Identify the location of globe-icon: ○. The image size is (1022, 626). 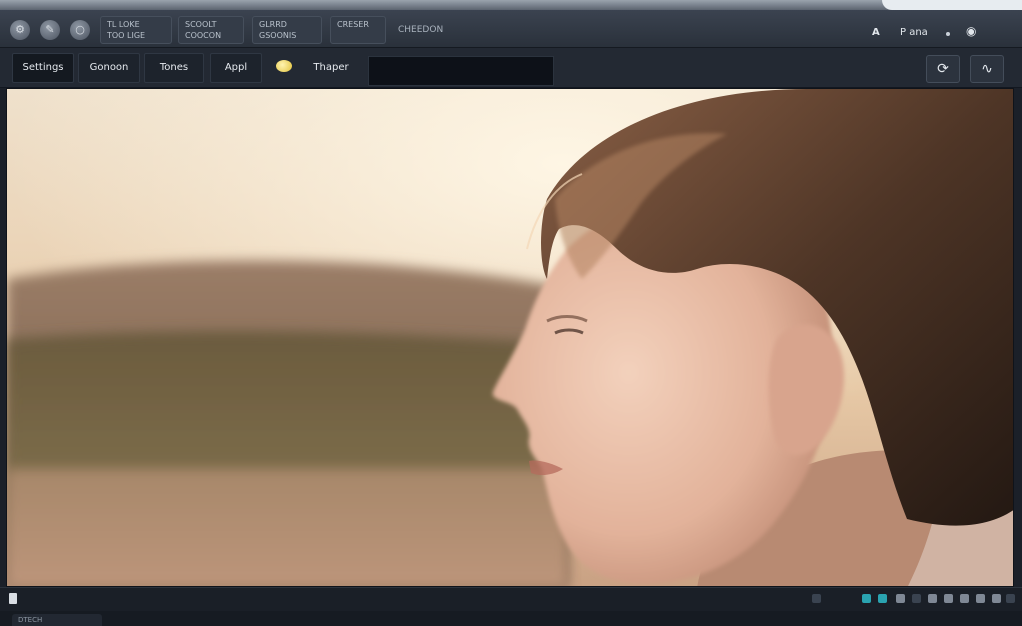
(80, 30).